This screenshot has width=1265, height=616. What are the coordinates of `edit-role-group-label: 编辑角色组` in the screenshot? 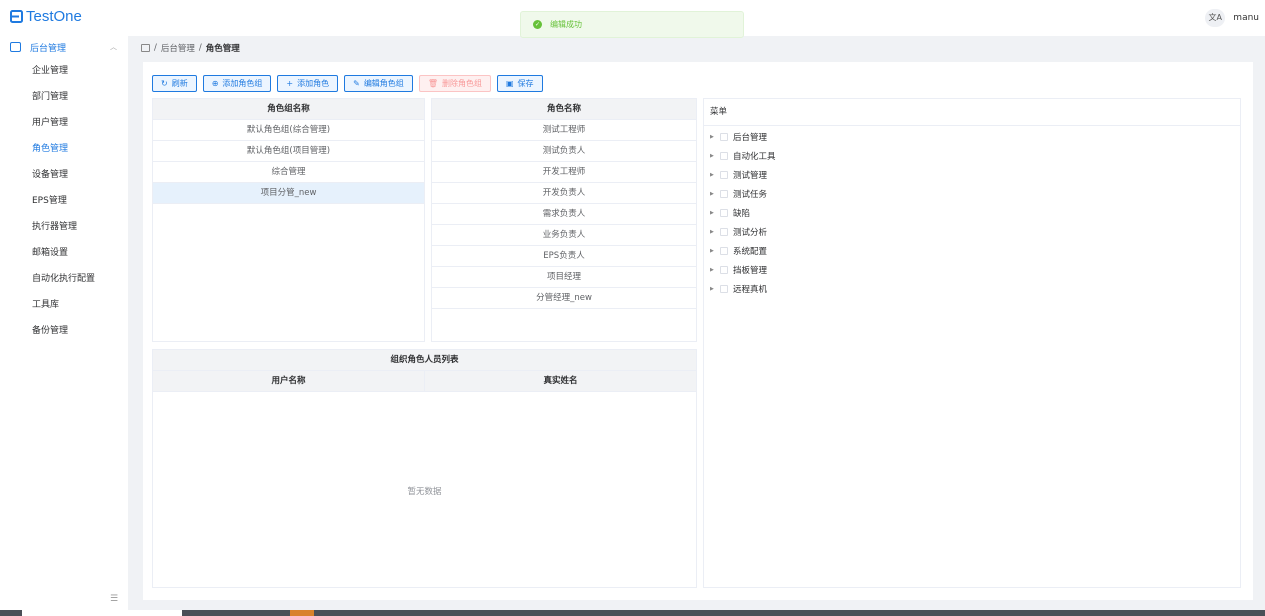 It's located at (383, 83).